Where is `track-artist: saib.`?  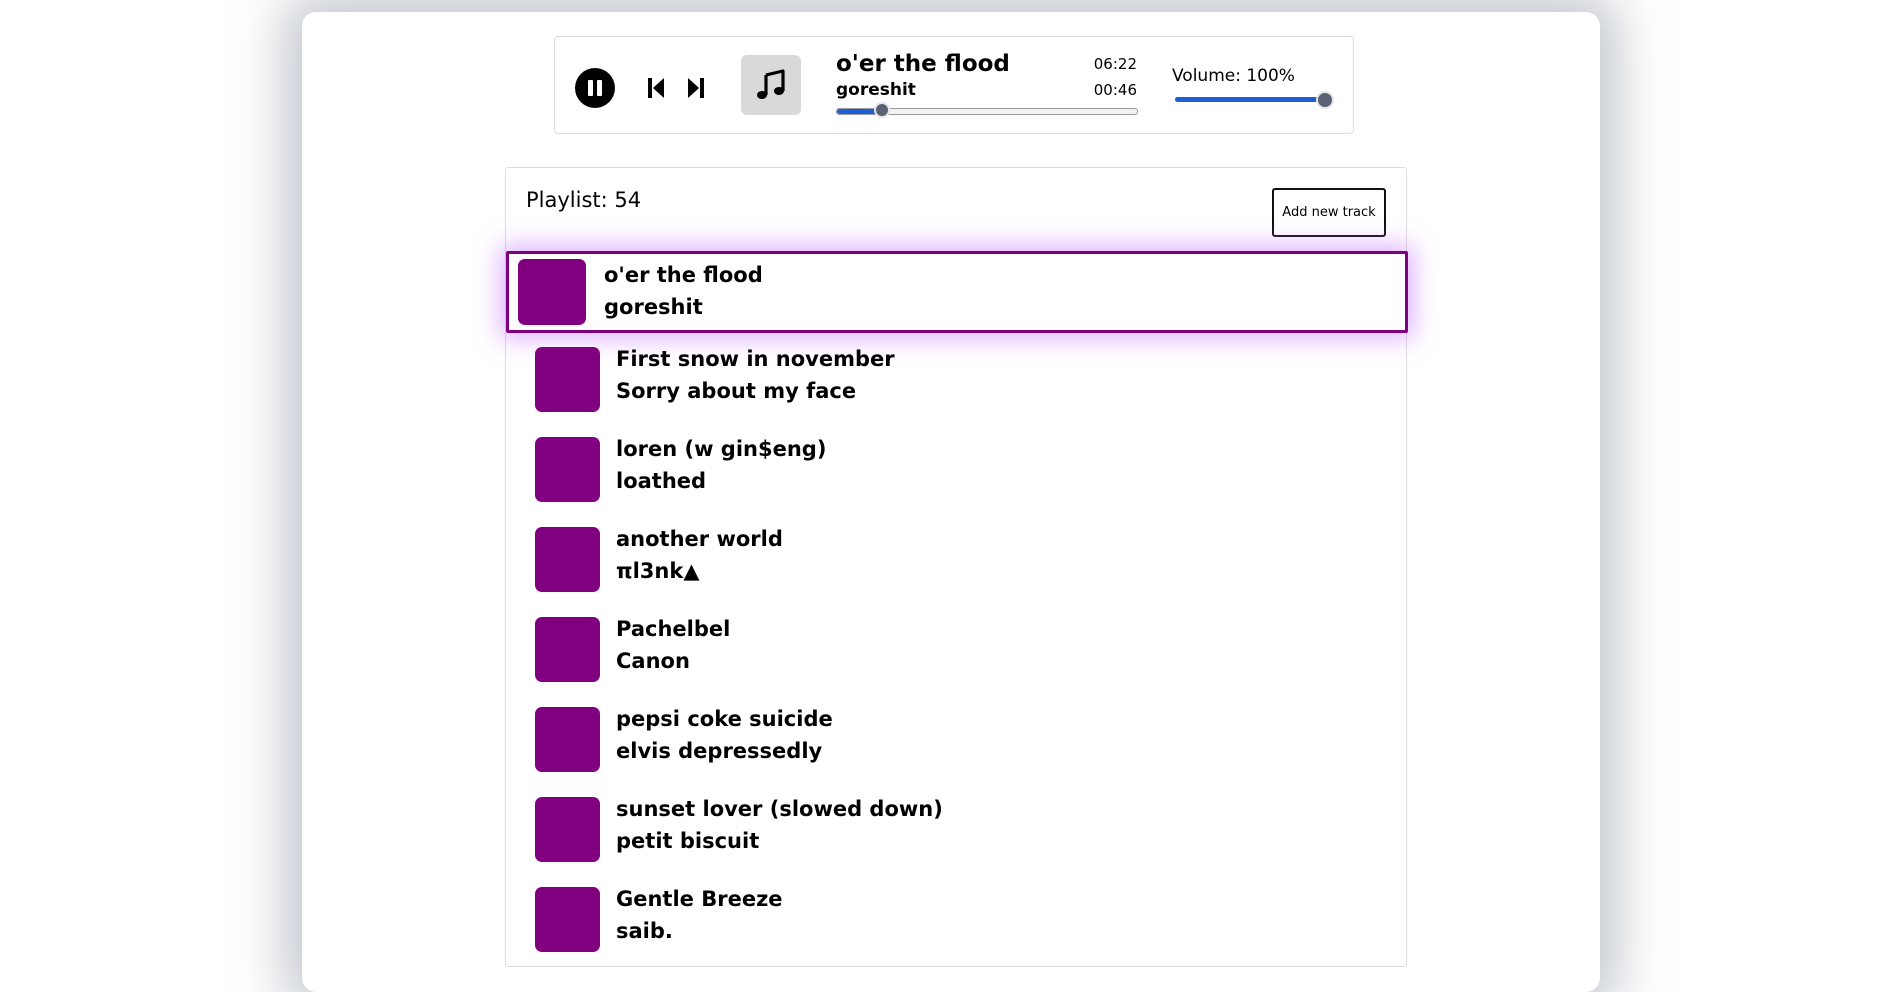
track-artist: saib. is located at coordinates (644, 931).